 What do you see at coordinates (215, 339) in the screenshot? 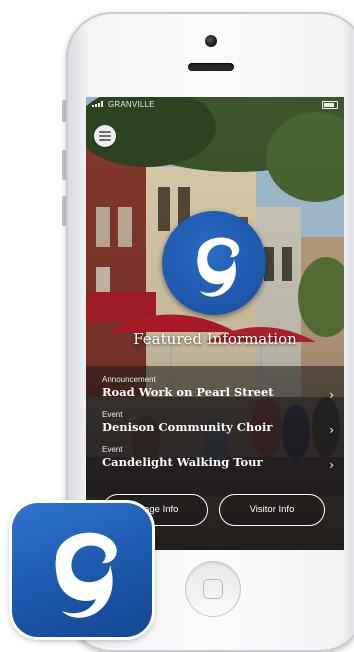
I see `featured-information-title: Featured Information` at bounding box center [215, 339].